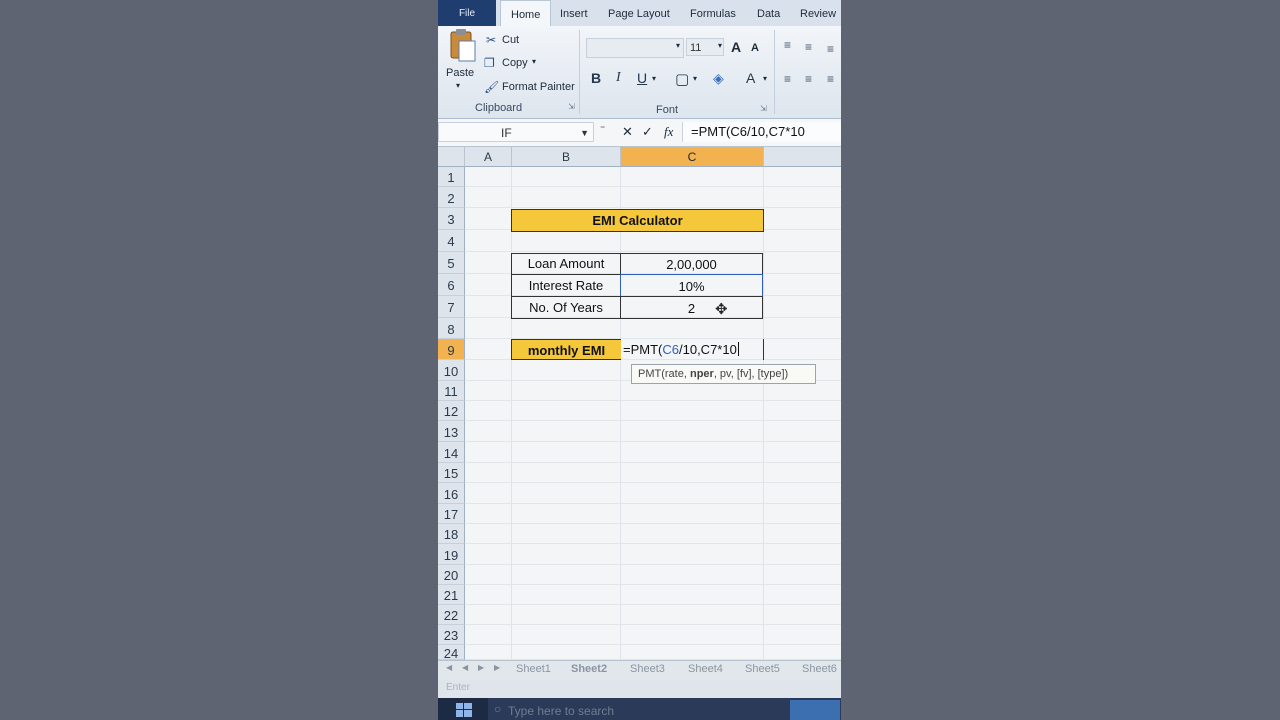  I want to click on italic-button: I, so click(618, 78).